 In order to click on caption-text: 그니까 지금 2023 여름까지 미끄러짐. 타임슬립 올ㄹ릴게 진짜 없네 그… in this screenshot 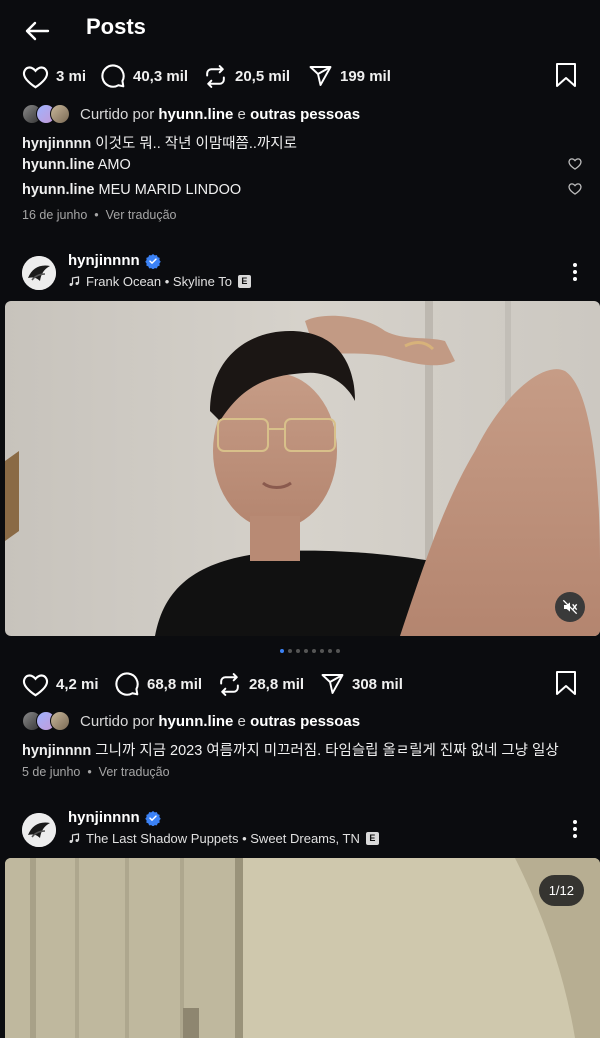, I will do `click(327, 751)`.